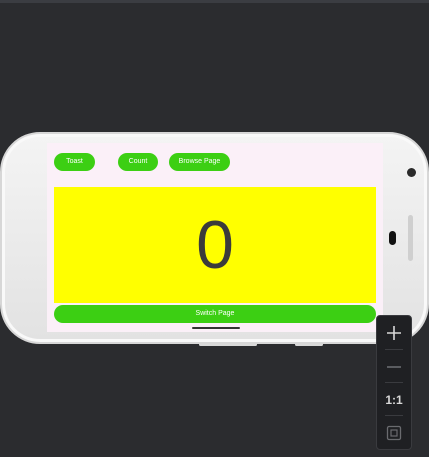  I want to click on camera-icon, so click(411, 172).